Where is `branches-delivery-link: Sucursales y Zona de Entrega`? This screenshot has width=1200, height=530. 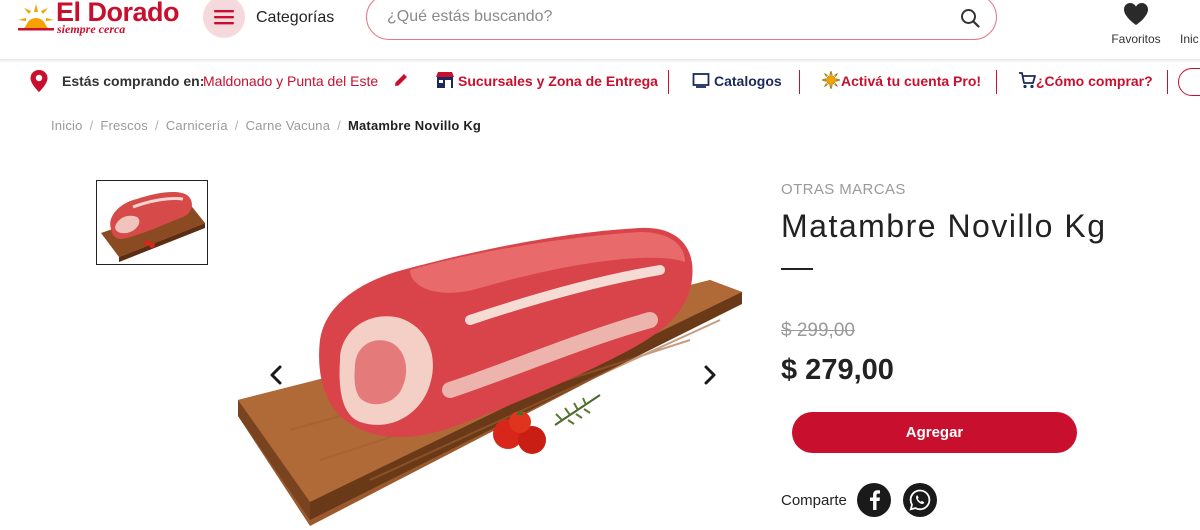
branches-delivery-link: Sucursales y Zona de Entrega is located at coordinates (558, 81).